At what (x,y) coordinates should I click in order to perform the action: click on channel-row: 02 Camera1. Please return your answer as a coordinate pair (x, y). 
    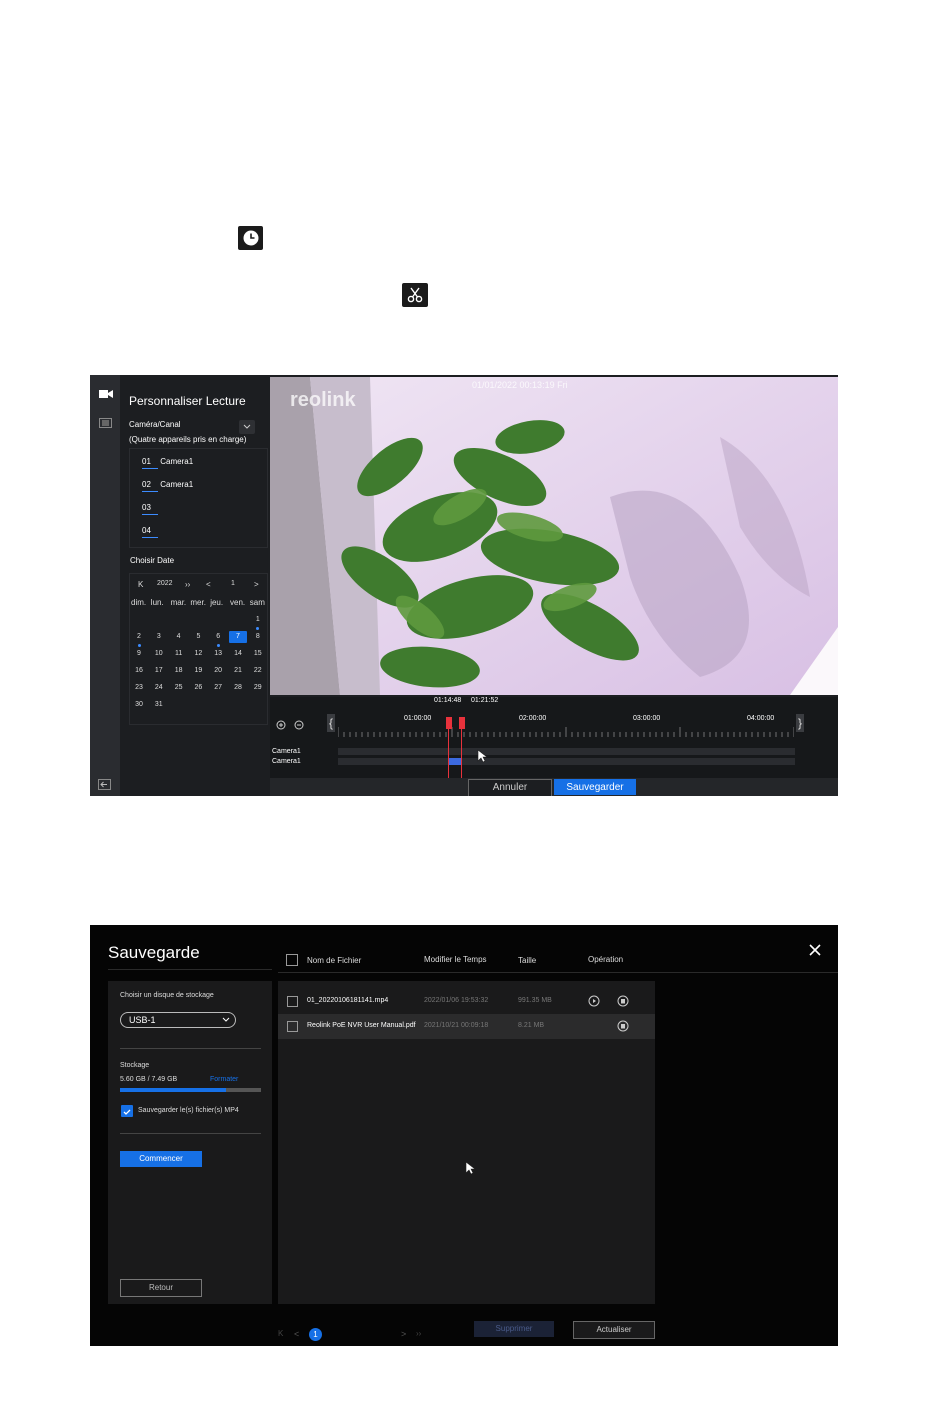
    Looking at the image, I should click on (167, 486).